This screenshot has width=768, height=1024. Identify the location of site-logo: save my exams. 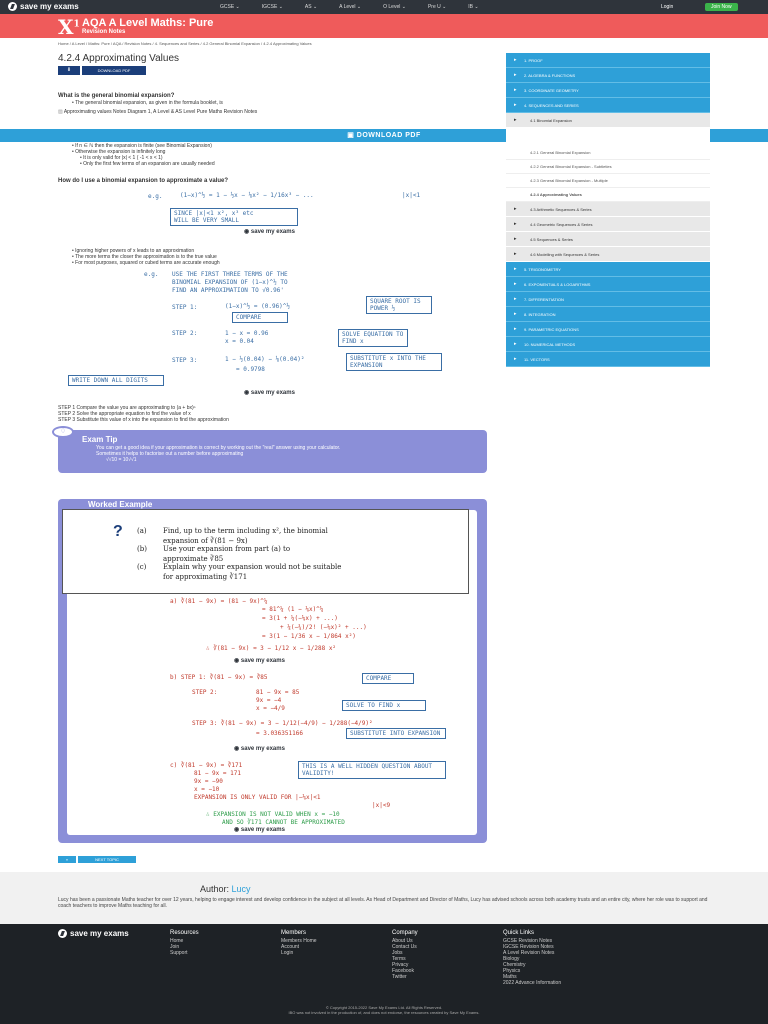
(43, 6).